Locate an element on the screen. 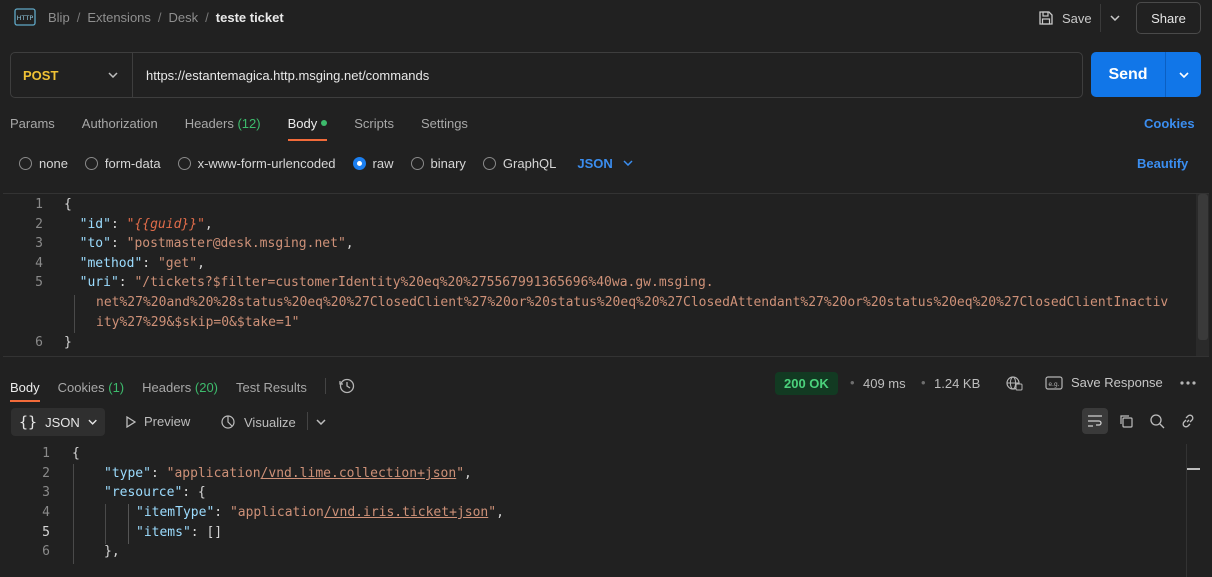 This screenshot has width=1212, height=577. search-button is located at coordinates (1157, 421).